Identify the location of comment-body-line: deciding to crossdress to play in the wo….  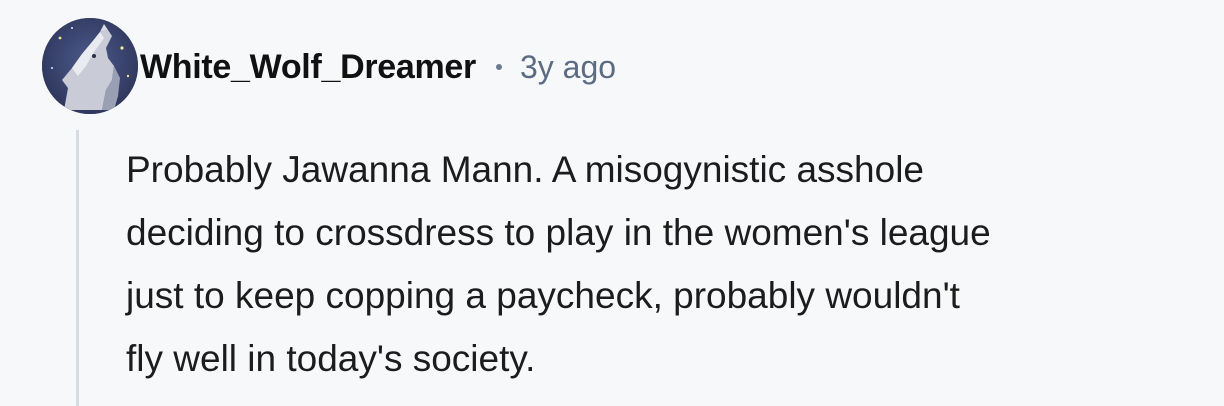
(558, 232).